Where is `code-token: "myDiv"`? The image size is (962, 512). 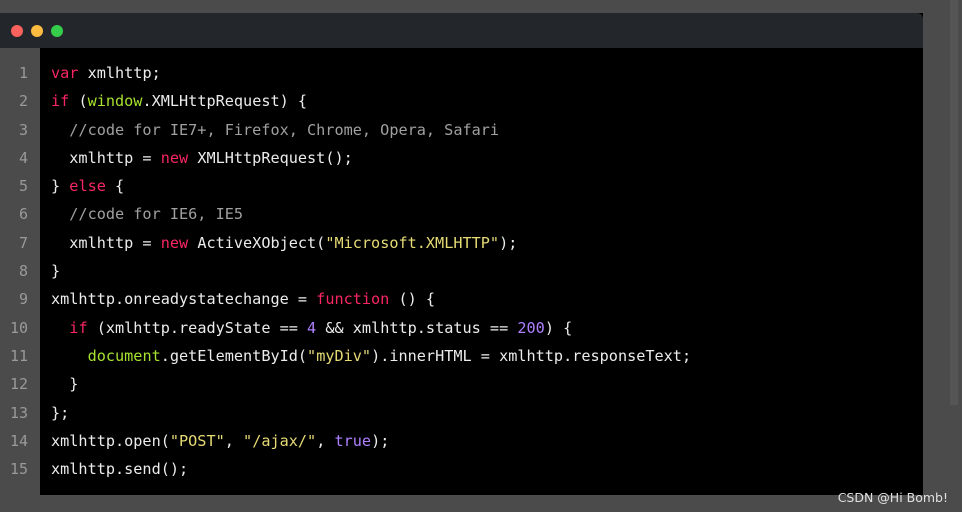 code-token: "myDiv" is located at coordinates (339, 355).